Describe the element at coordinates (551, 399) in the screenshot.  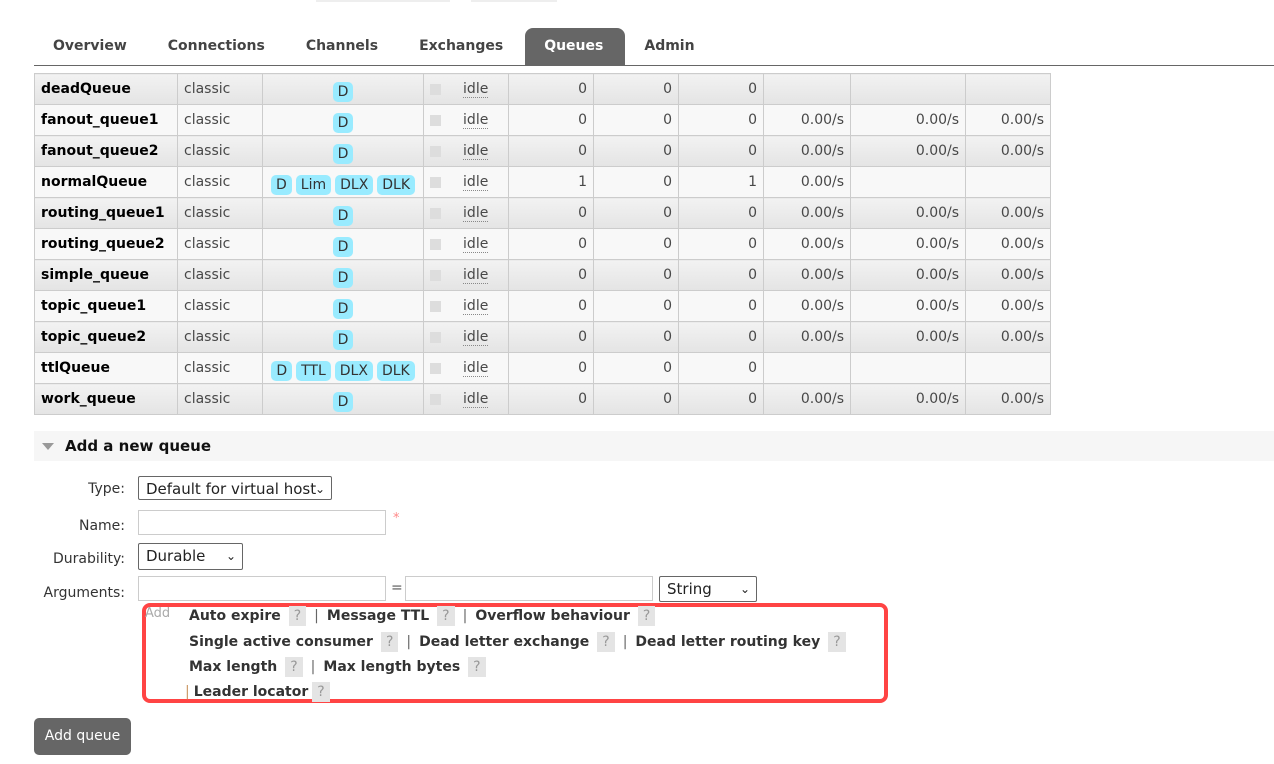
I see `cell-ready: 0` at that location.